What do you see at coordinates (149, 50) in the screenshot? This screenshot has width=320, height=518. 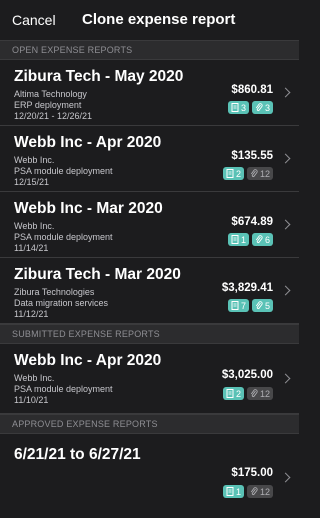 I see `section-header-open: OPEN EXPENSE REPORTS` at bounding box center [149, 50].